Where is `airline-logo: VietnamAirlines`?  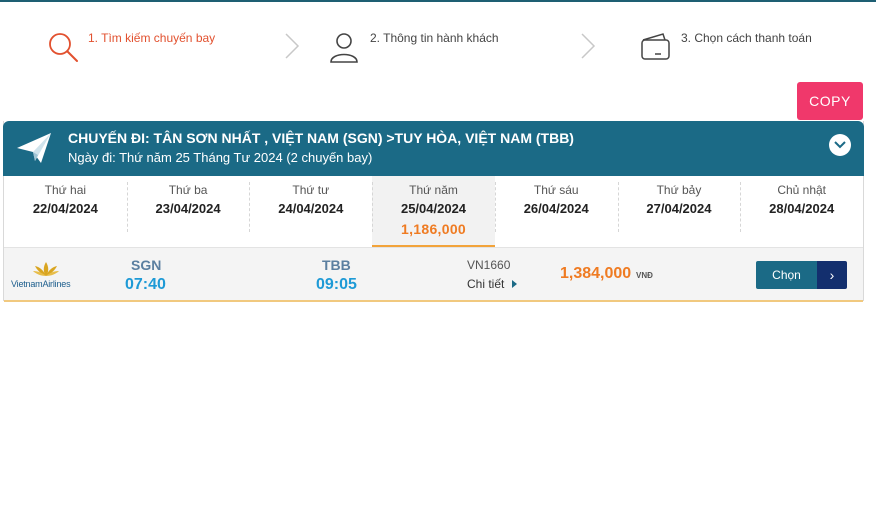
airline-logo: VietnamAirlines is located at coordinates (46, 276).